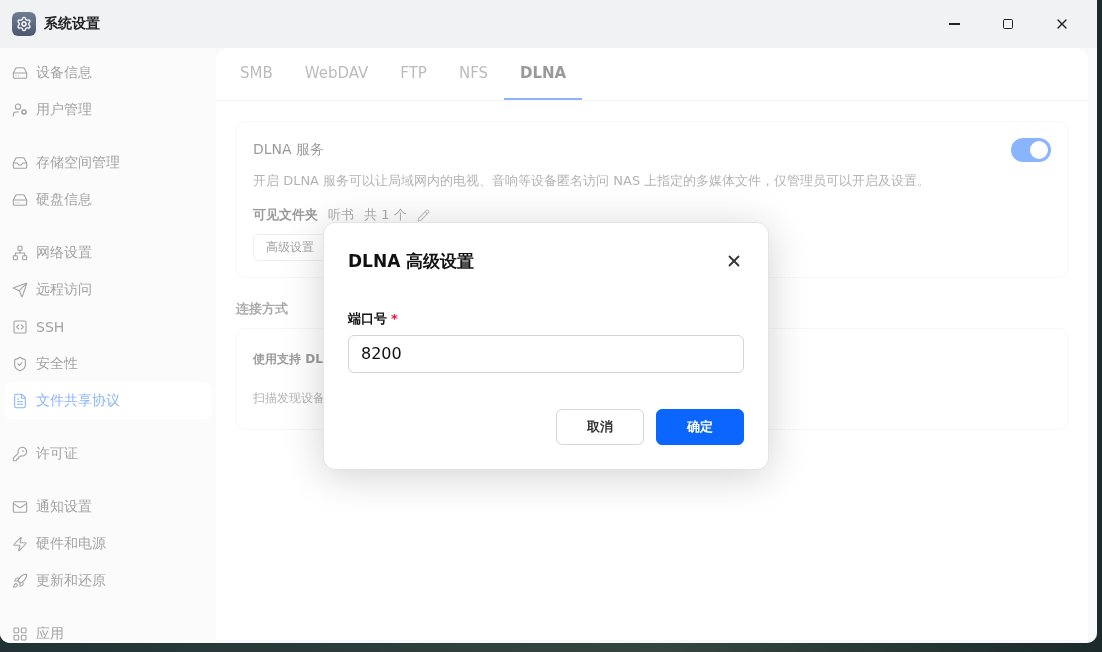  I want to click on key-icon, so click(20, 453).